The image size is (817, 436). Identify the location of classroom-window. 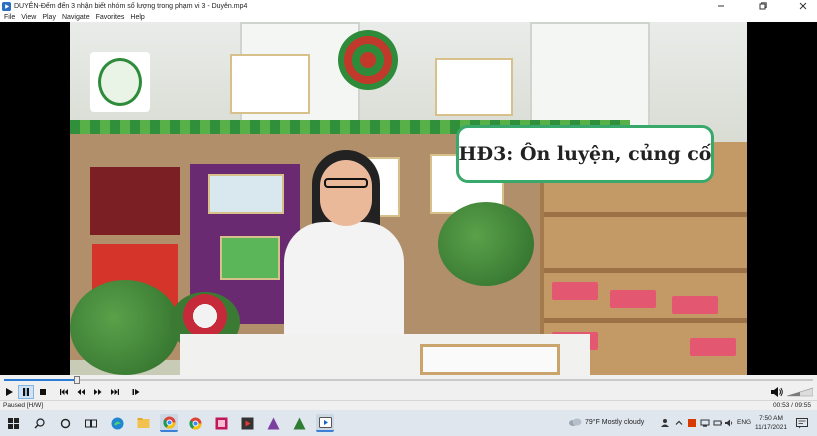
(590, 77).